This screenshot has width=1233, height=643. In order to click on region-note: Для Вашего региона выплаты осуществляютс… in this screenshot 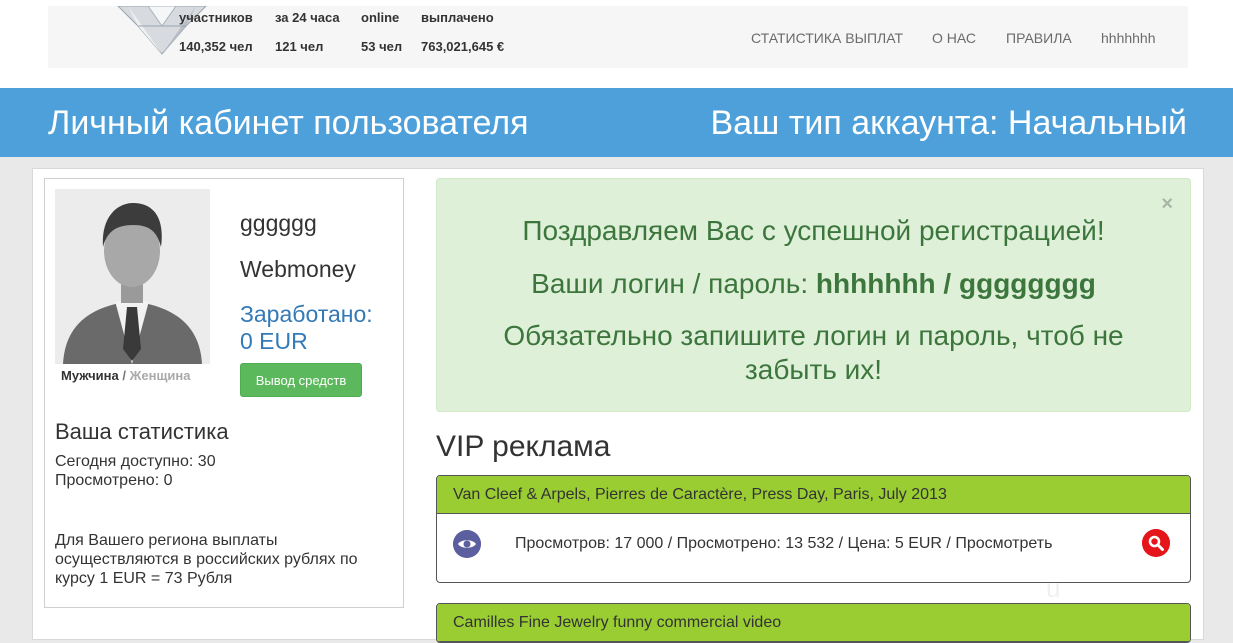, I will do `click(206, 559)`.